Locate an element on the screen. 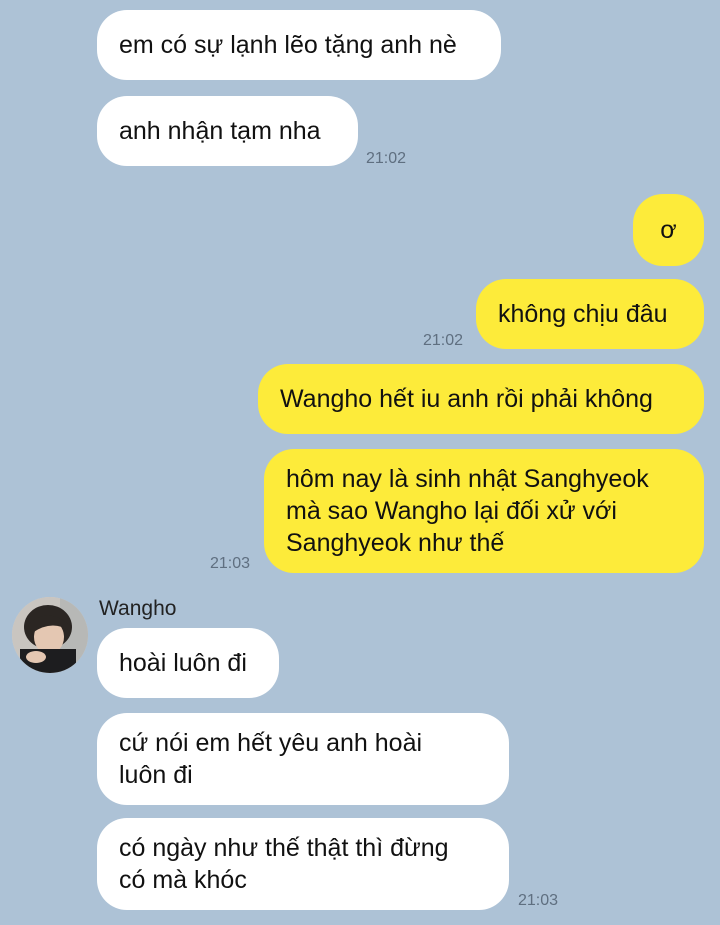 Image resolution: width=720 pixels, height=925 pixels. message-bubble: không chịu đâu is located at coordinates (590, 314).